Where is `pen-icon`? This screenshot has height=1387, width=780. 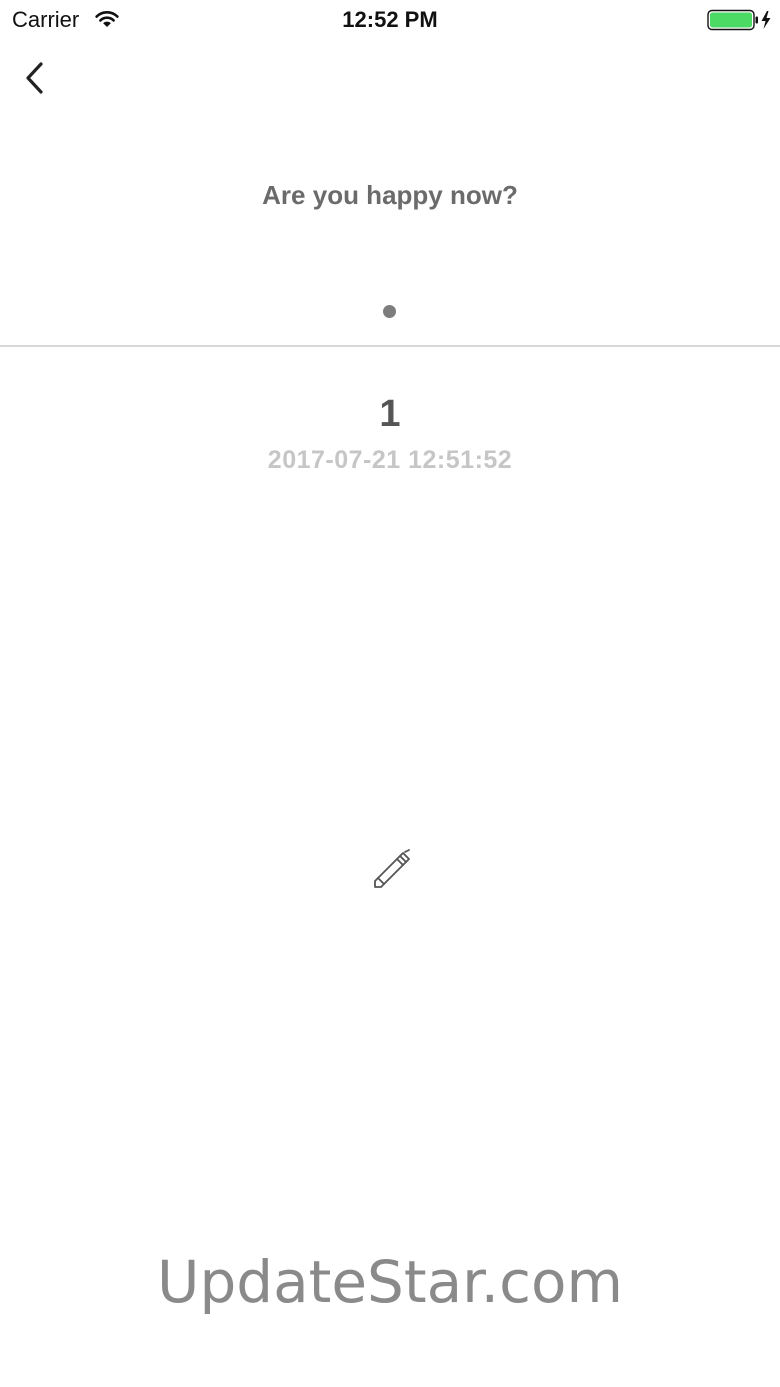 pen-icon is located at coordinates (392, 868).